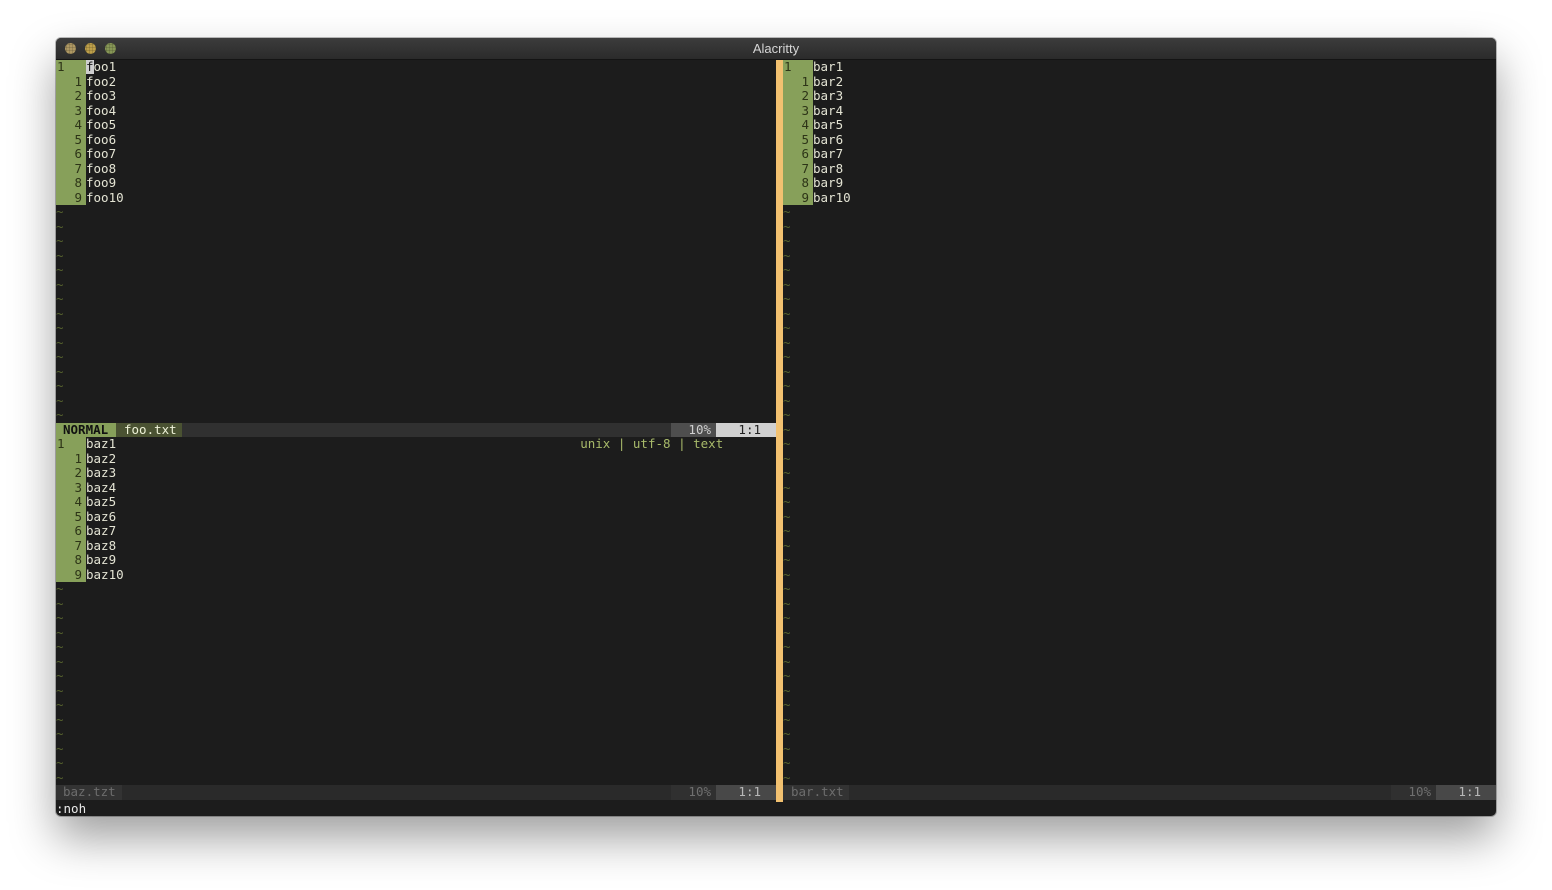 The height and width of the screenshot is (890, 1552). I want to click on text-cursor: f, so click(90, 67).